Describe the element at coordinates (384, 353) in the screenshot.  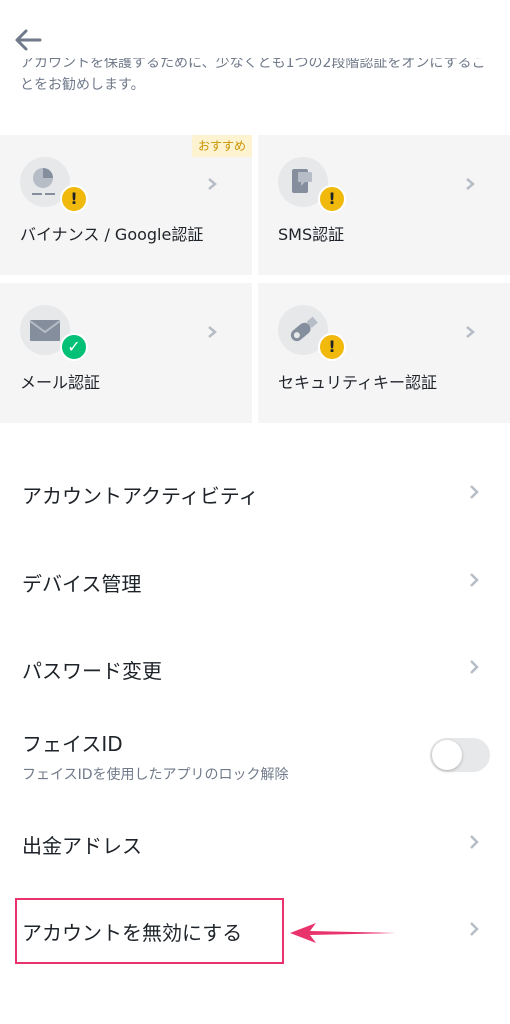
I see `security-key-card: ! セキュリティキー認証` at that location.